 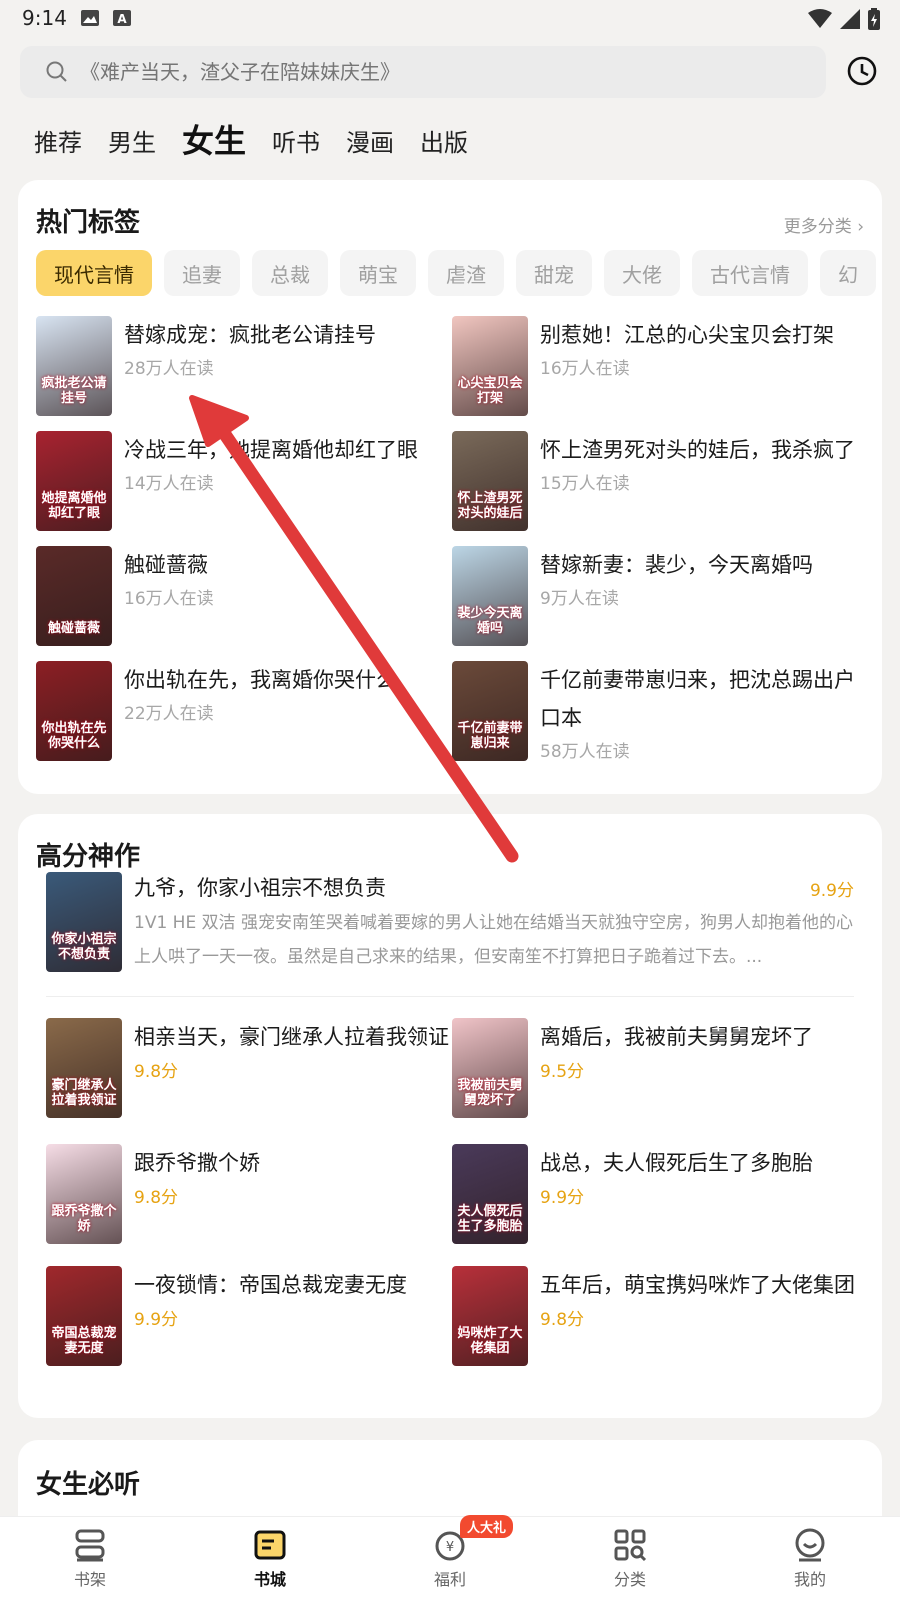 I want to click on book-item: 跟乔爷撒个娇 跟乔爷撒个娇 9.8分, so click(x=251, y=1196).